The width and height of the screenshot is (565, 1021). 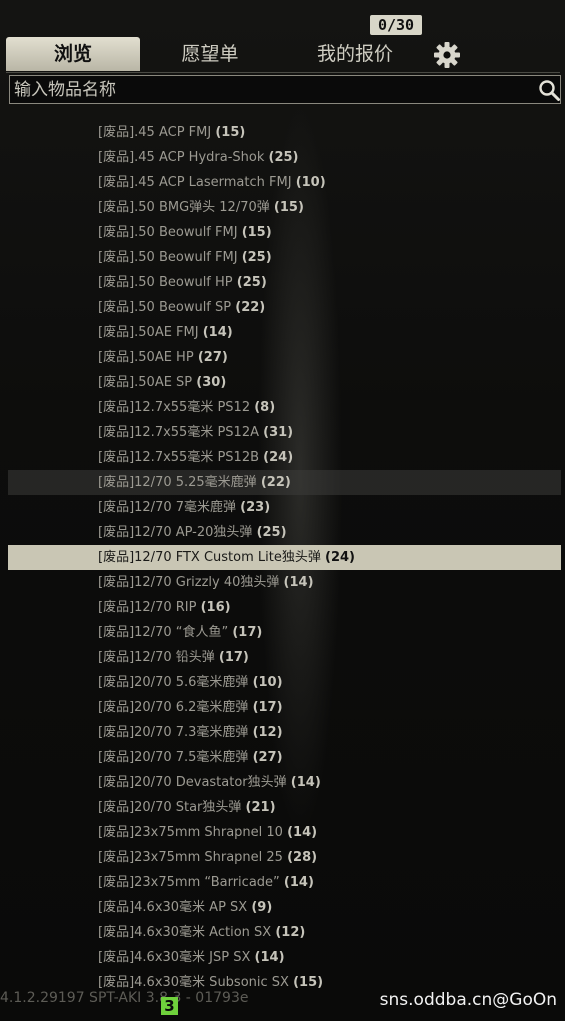 What do you see at coordinates (302, 857) in the screenshot?
I see `item-count: (28)` at bounding box center [302, 857].